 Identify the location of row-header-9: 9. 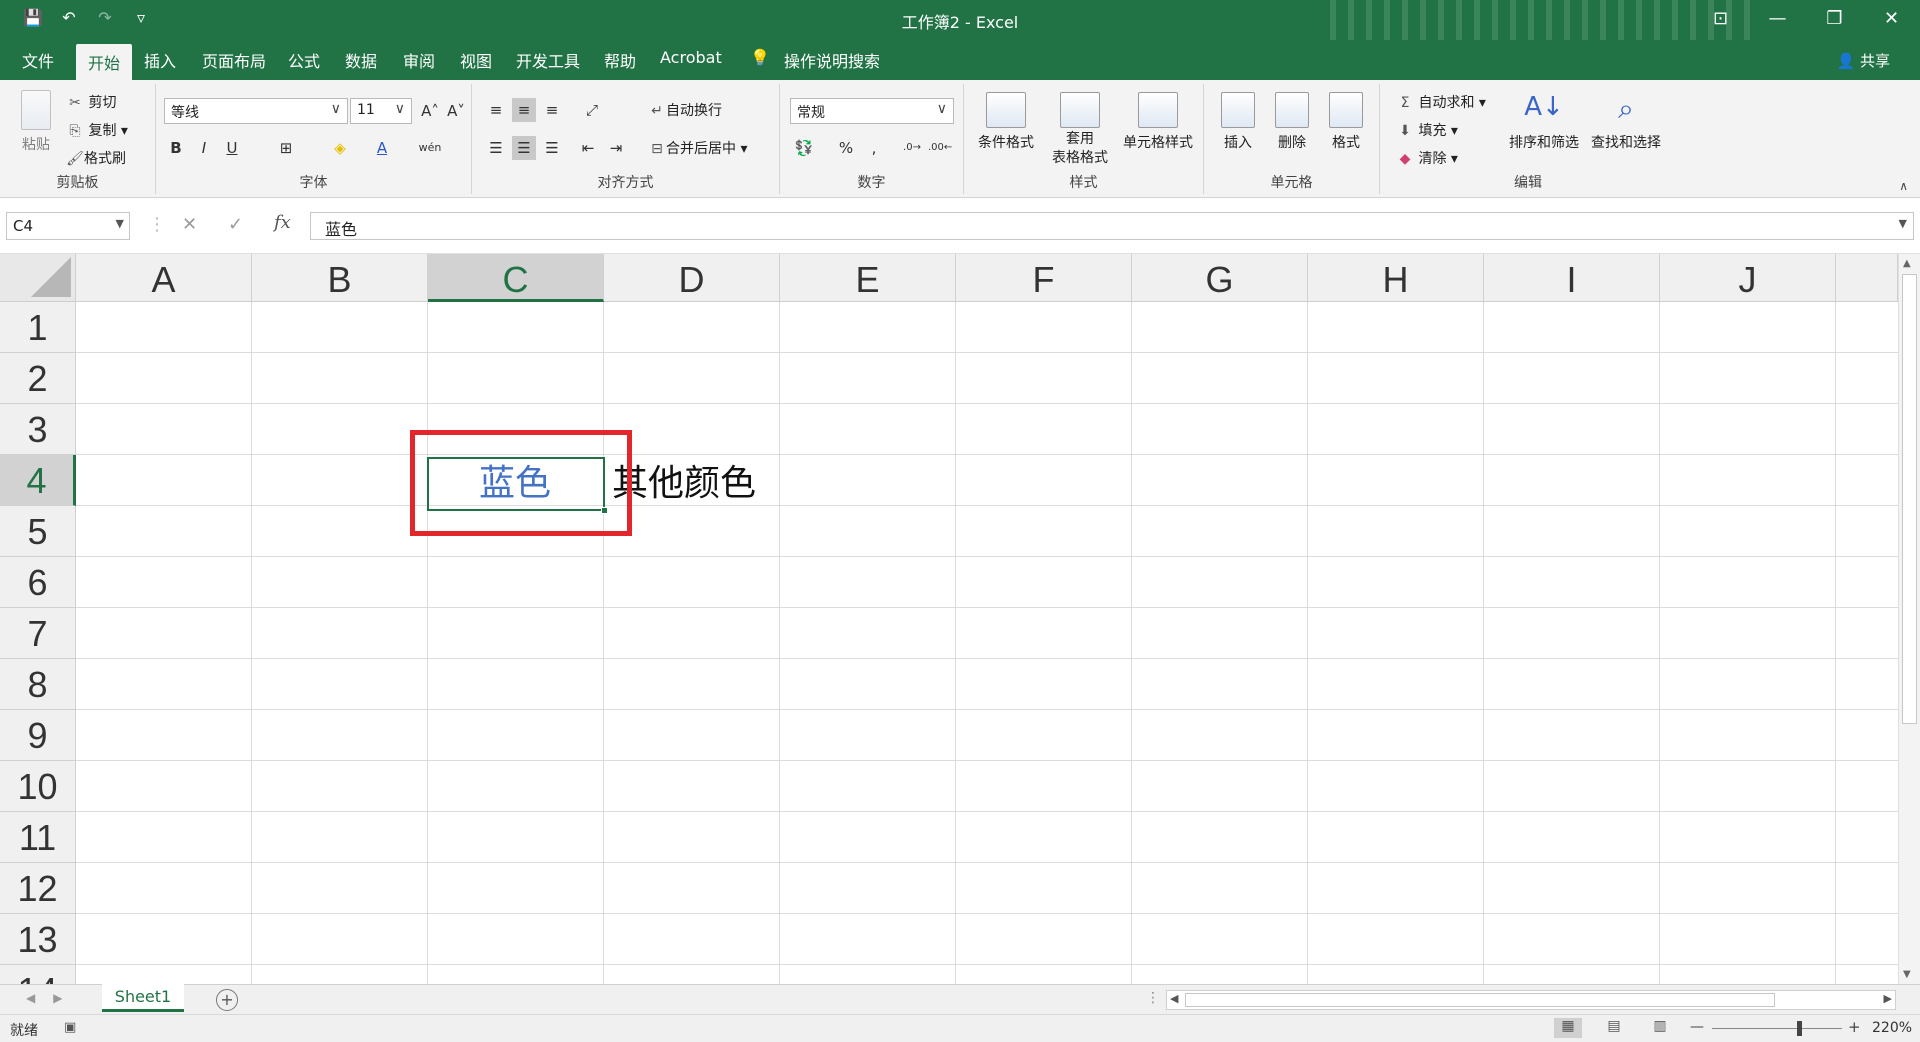
(38, 735).